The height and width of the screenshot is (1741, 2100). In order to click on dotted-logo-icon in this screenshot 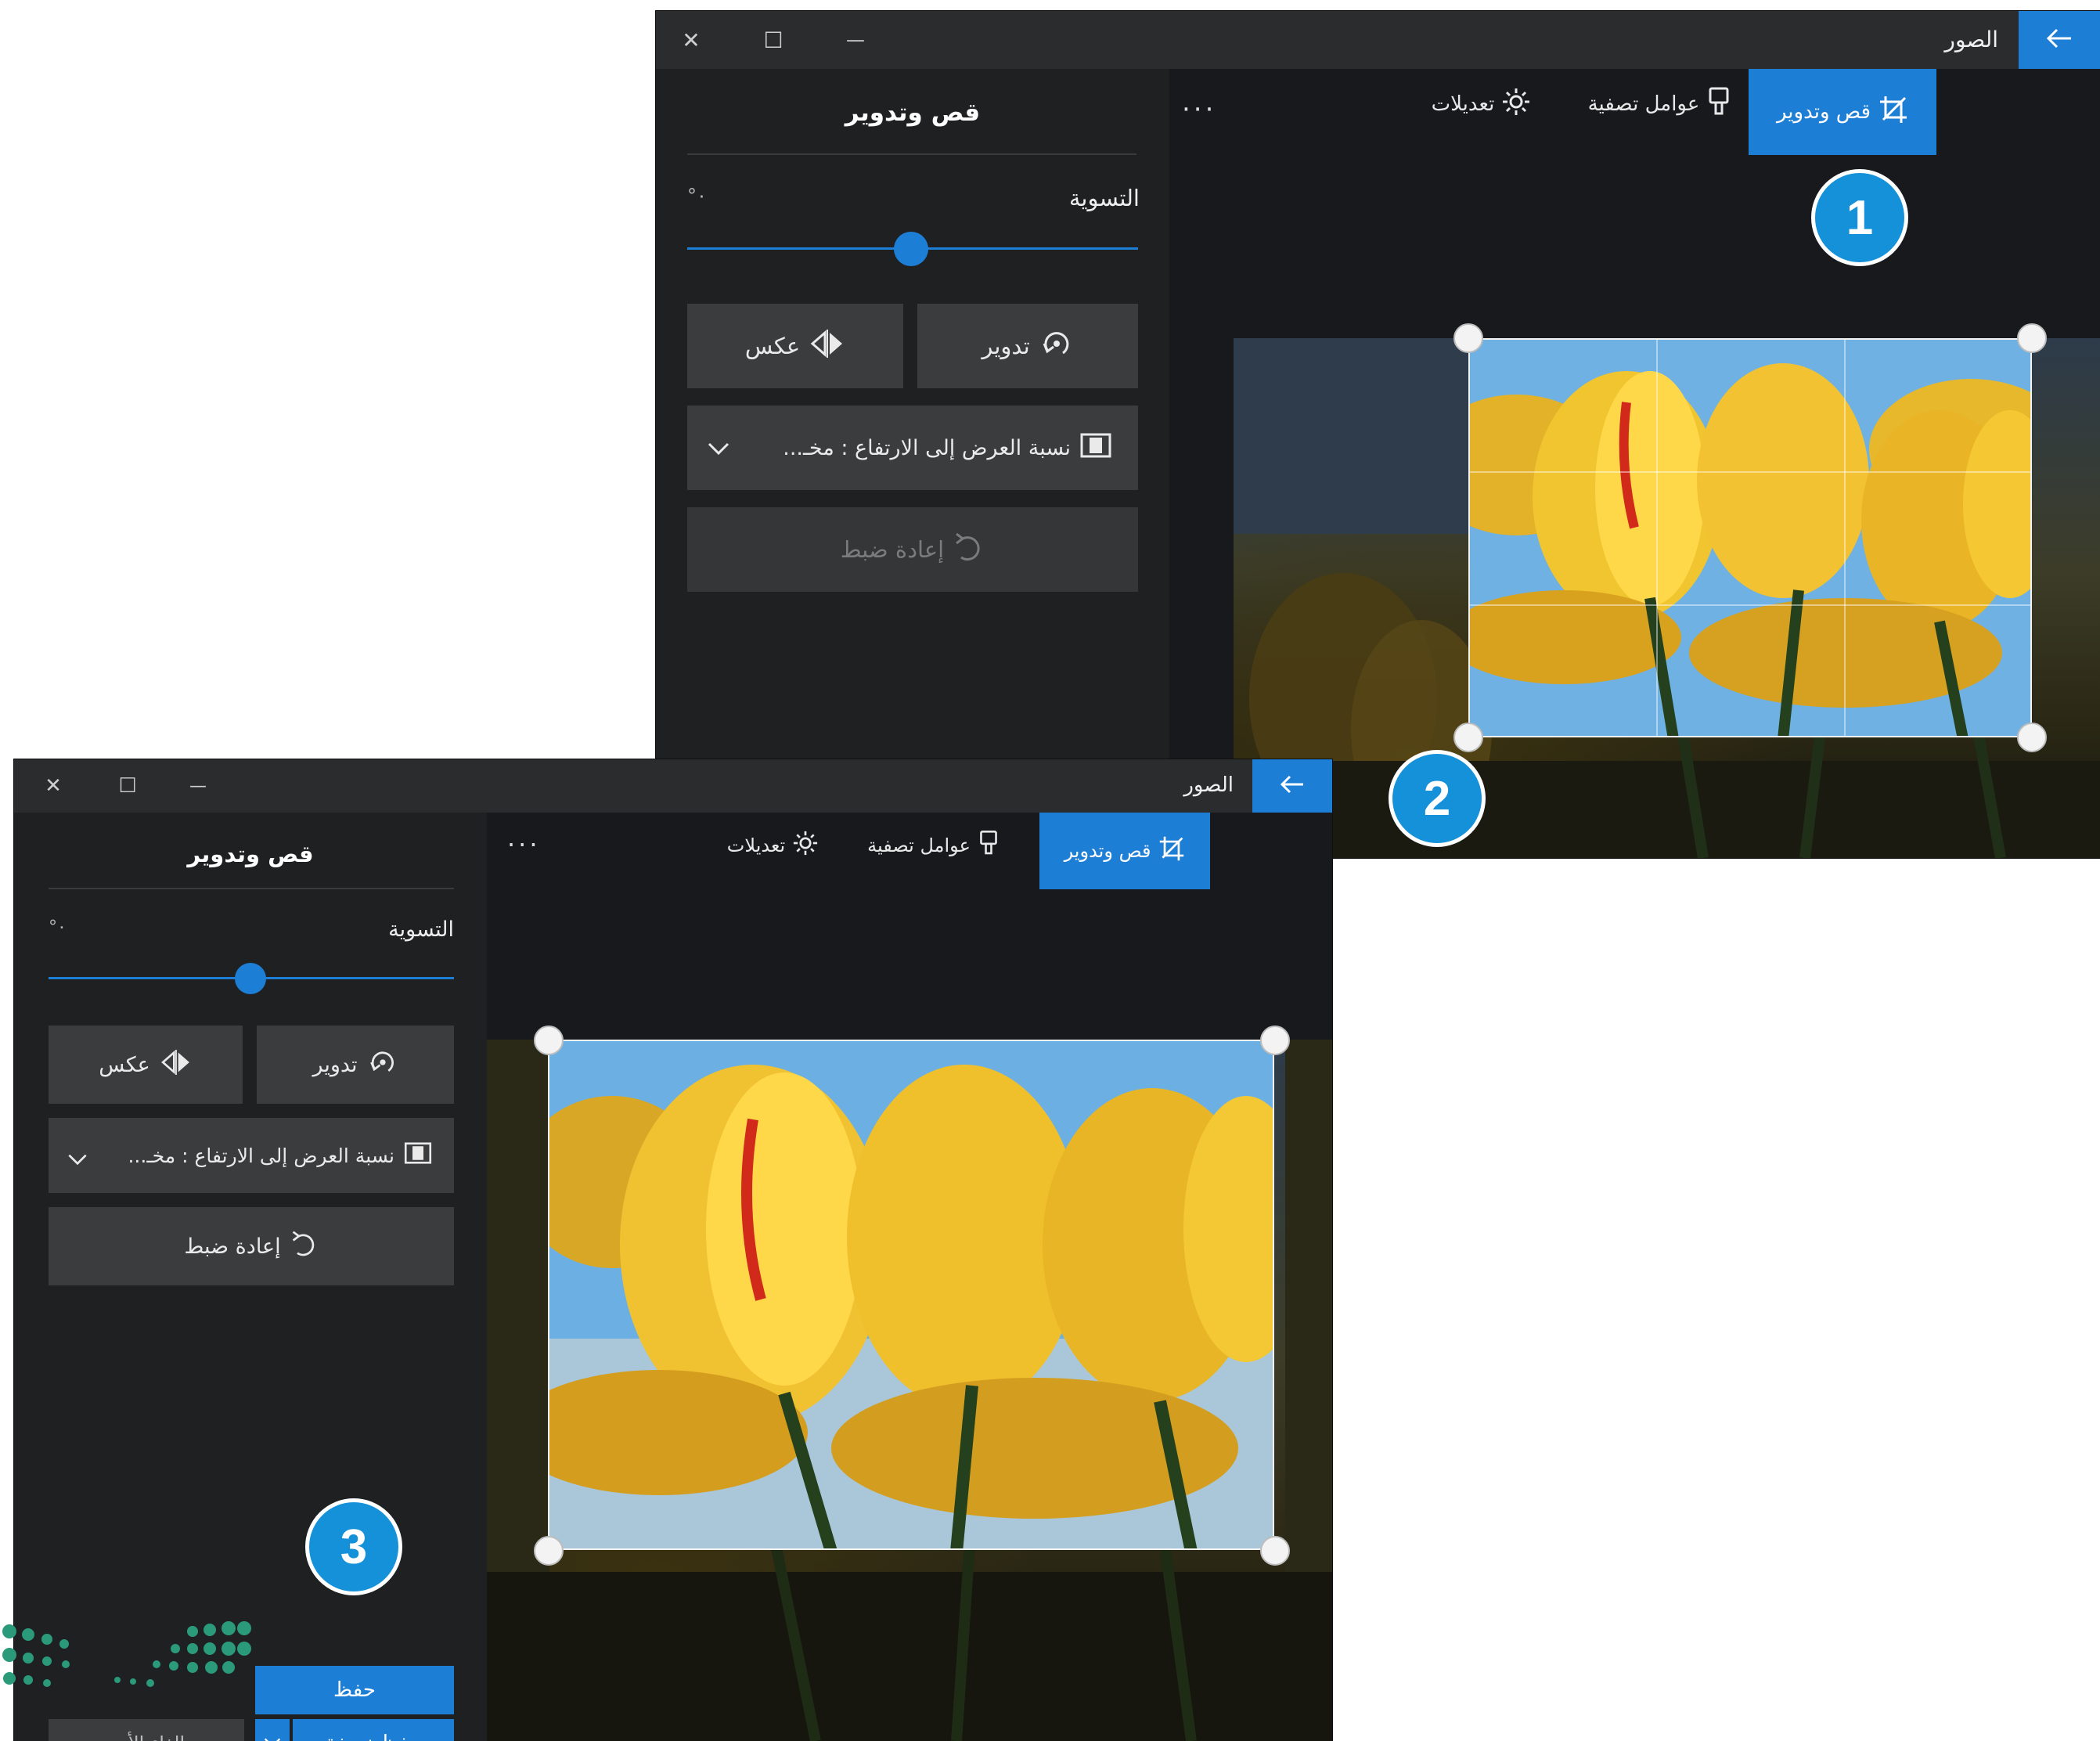, I will do `click(126, 1654)`.